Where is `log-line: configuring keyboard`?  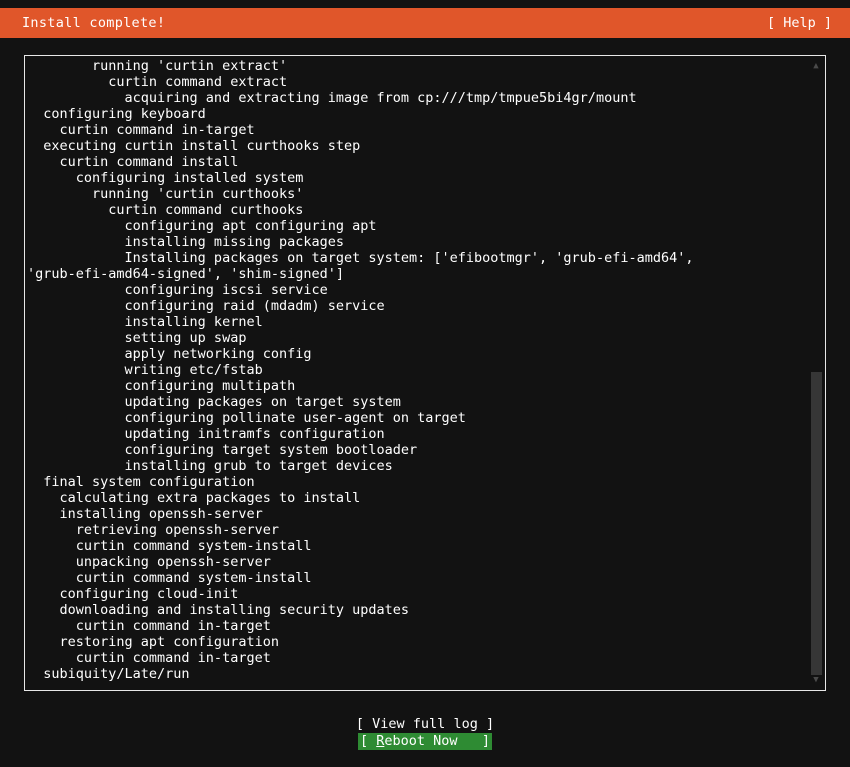 log-line: configuring keyboard is located at coordinates (116, 114).